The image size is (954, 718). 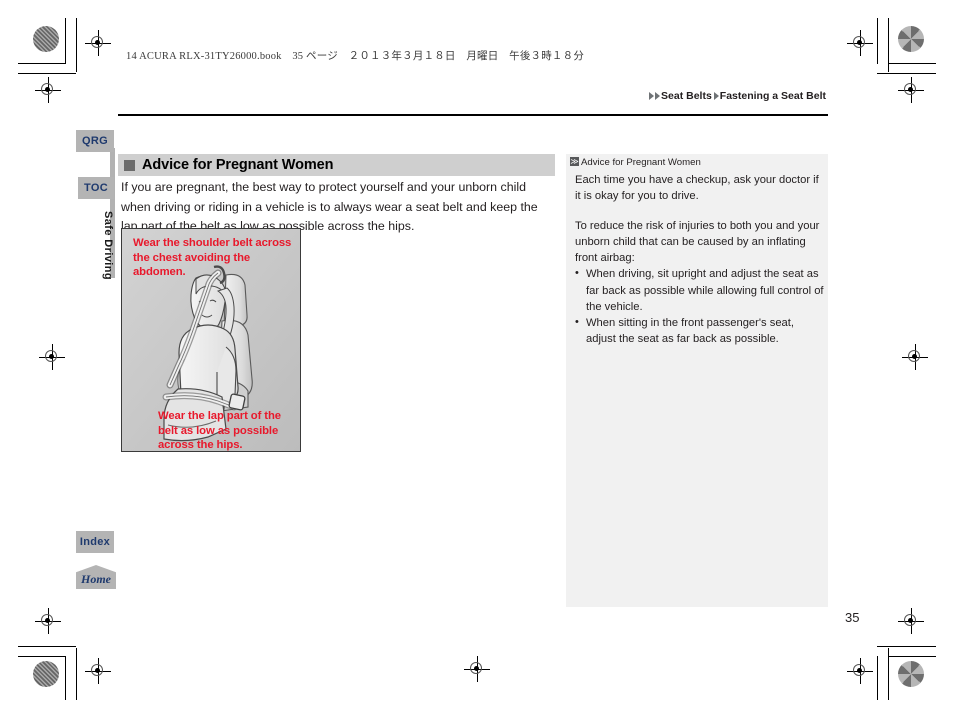 I want to click on breadcrumb-item-seat-belts: Seat Belts, so click(x=686, y=96).